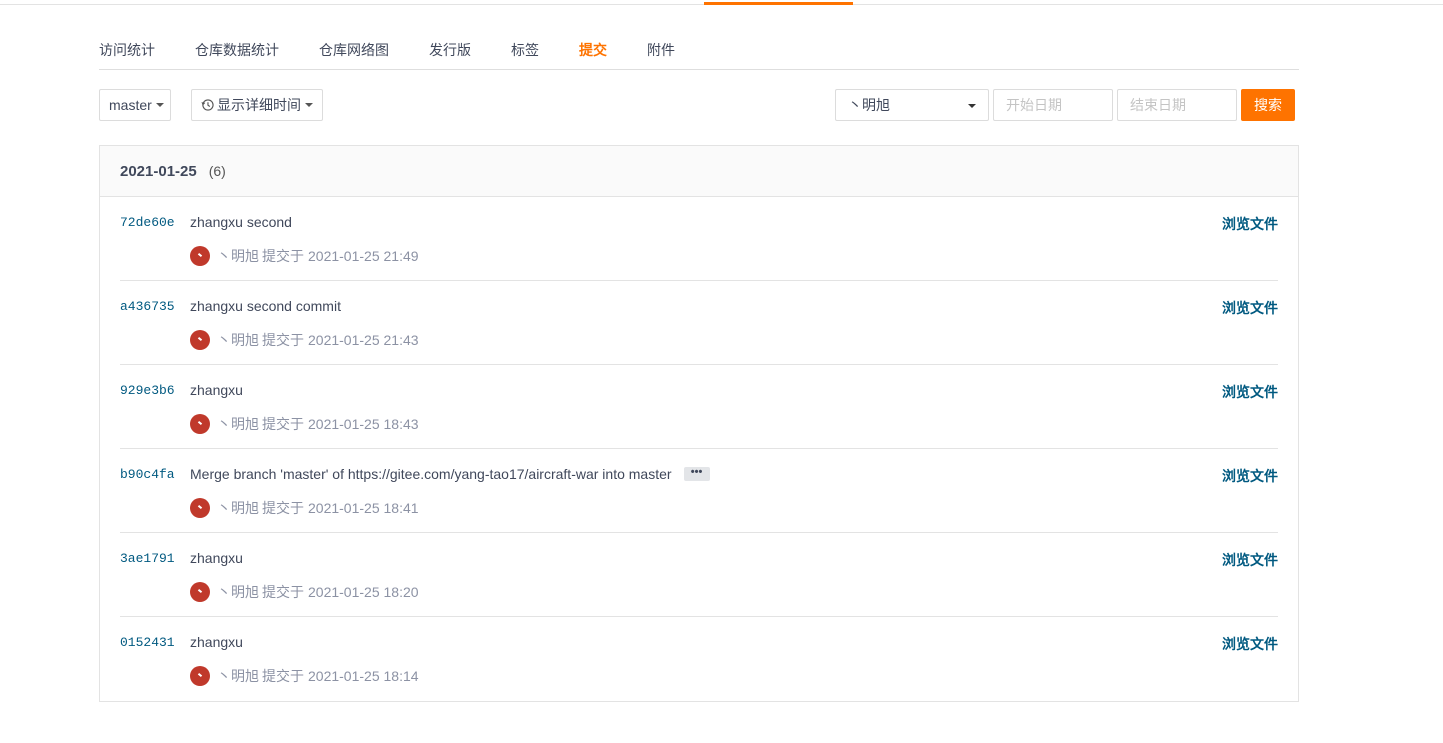  I want to click on history-icon, so click(207, 105).